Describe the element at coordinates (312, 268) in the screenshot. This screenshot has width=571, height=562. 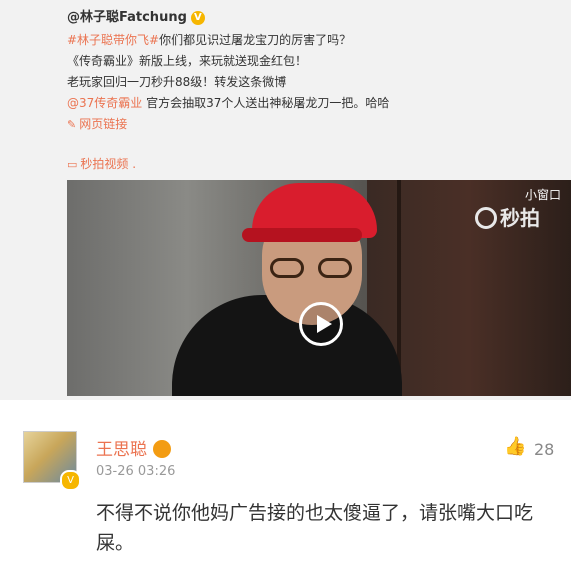
I see `glasses` at that location.